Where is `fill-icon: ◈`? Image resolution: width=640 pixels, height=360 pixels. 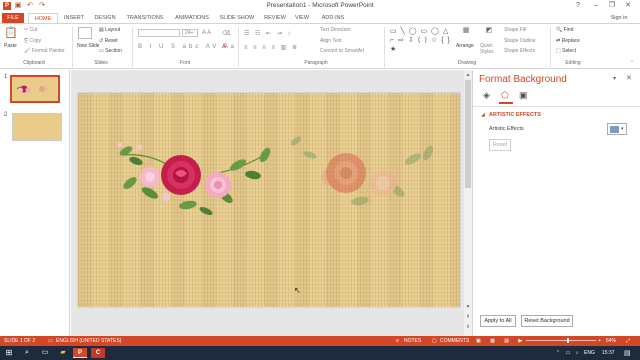 fill-icon: ◈ is located at coordinates (486, 95).